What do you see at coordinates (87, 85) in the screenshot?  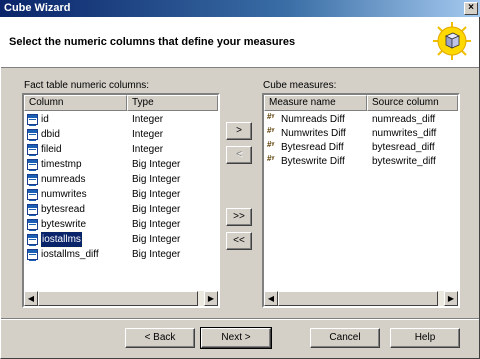 I see `fact-table-label: Fact table numeric columns:` at bounding box center [87, 85].